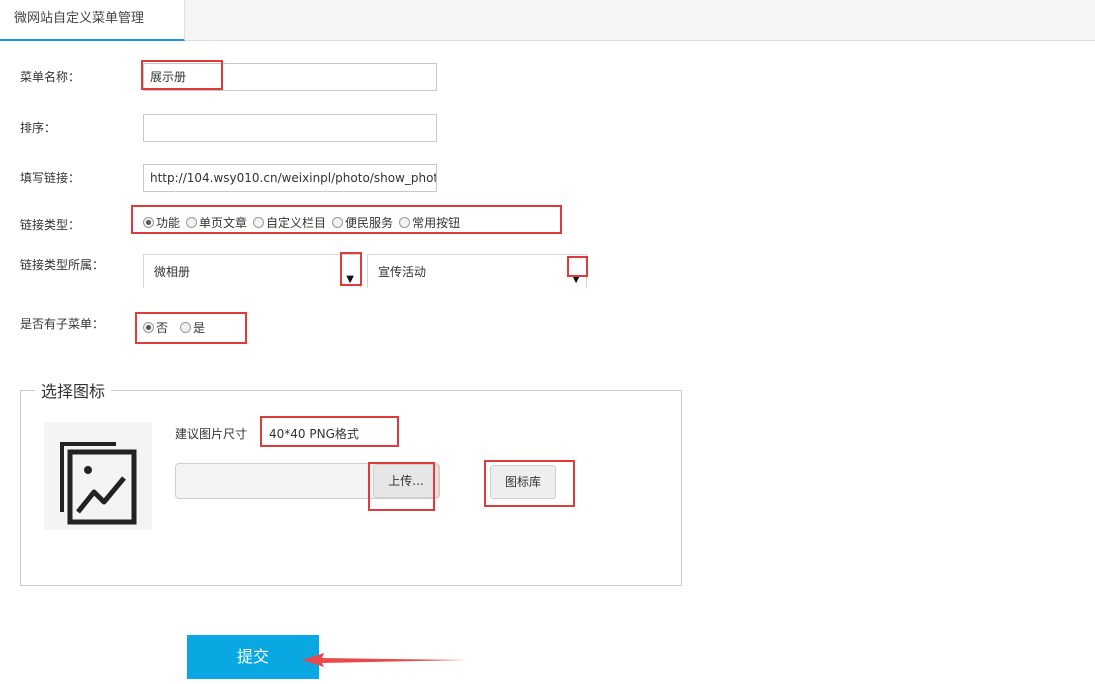 The height and width of the screenshot is (684, 1095). Describe the element at coordinates (290, 77) in the screenshot. I see `menu-name-input: 展示册` at that location.